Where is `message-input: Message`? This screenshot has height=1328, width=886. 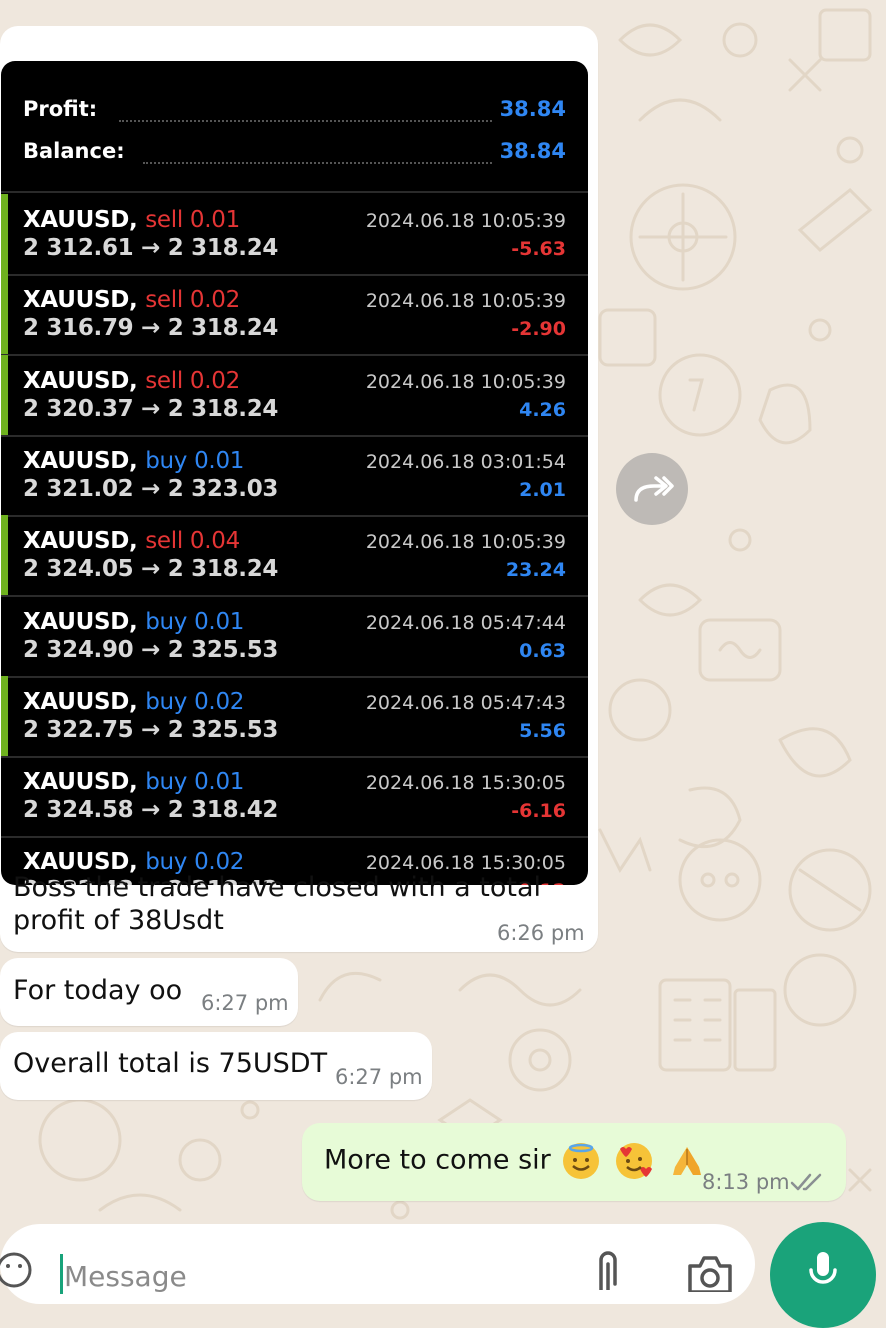 message-input: Message is located at coordinates (125, 1276).